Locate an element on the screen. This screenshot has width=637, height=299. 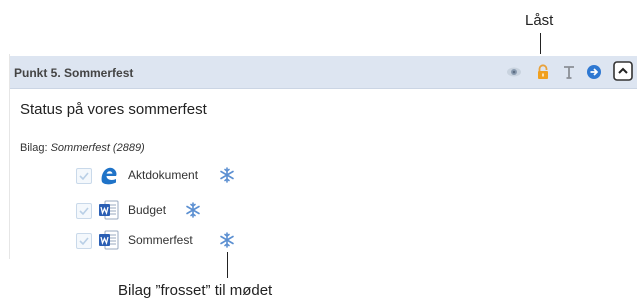
attachment-name: Sommerfest is located at coordinates (160, 240).